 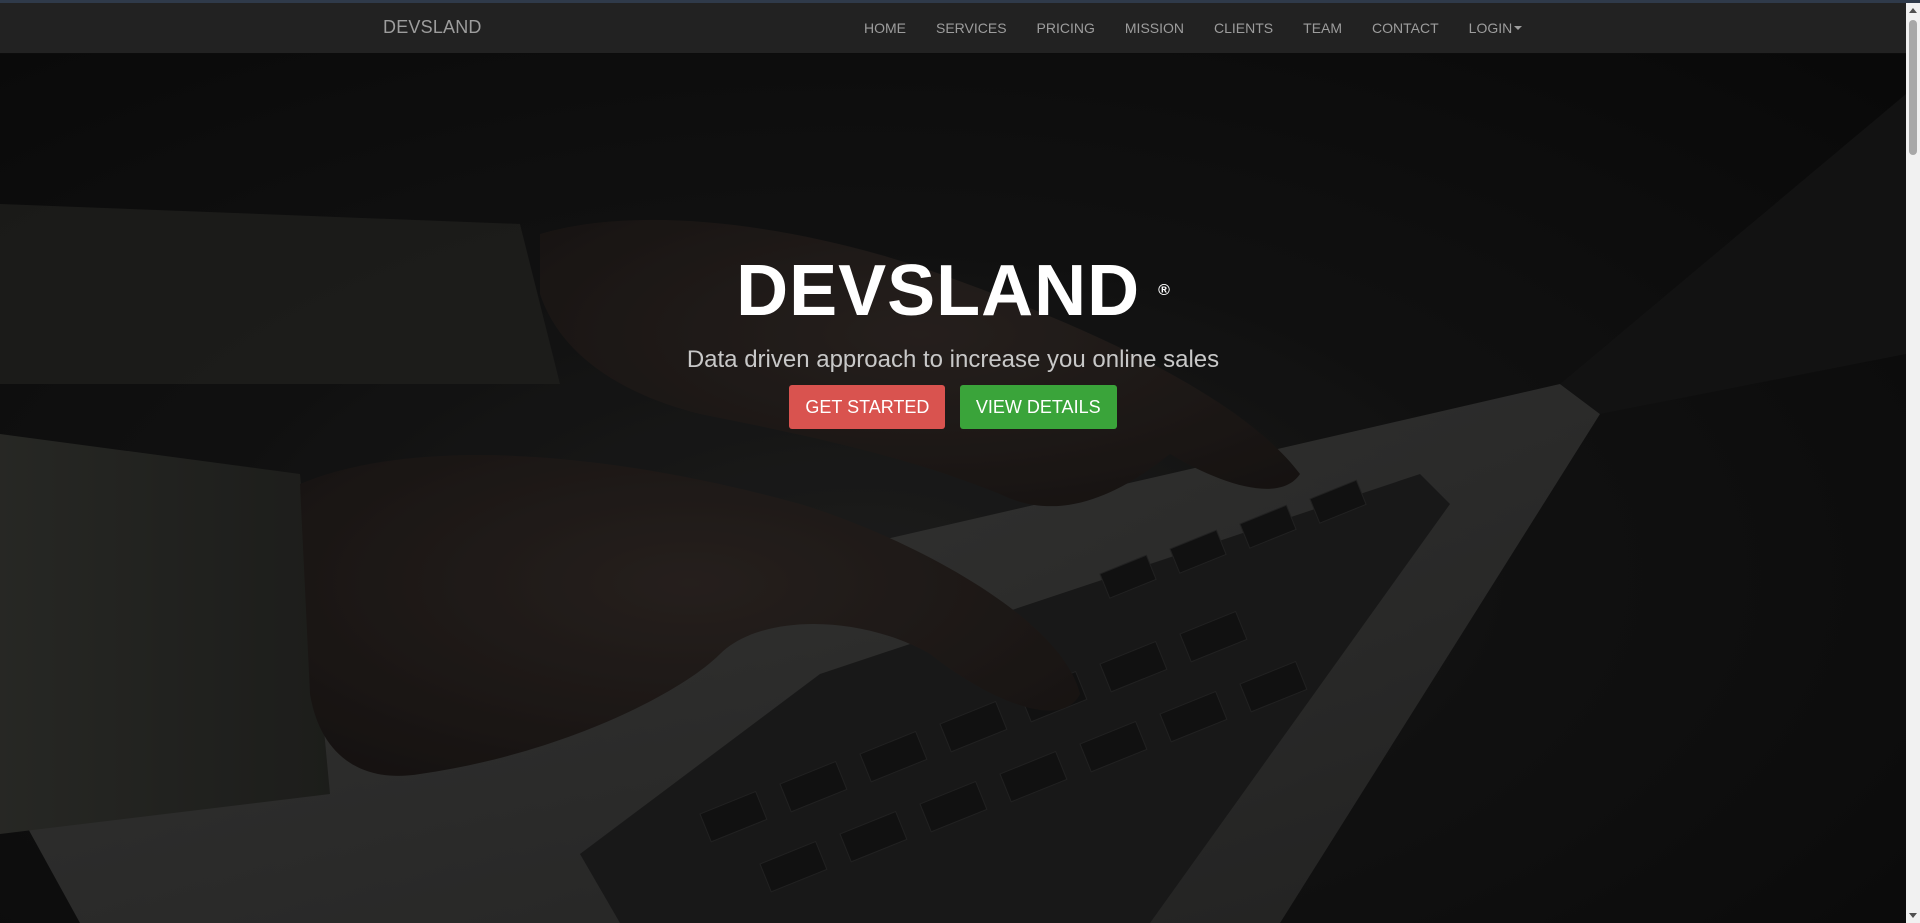 I want to click on scrollbar-thumb, so click(x=1913, y=87).